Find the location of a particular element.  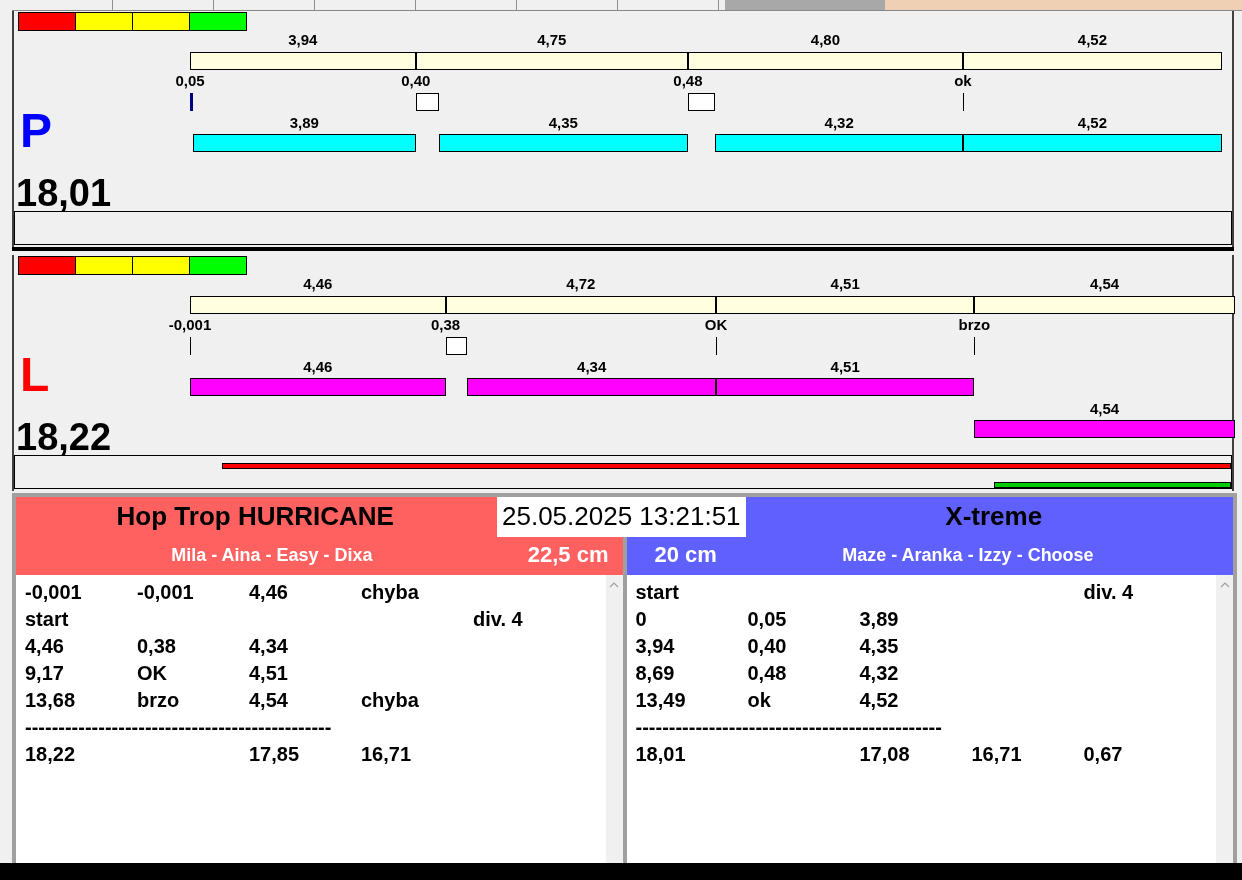

lane-total-time: 18,01 is located at coordinates (64, 193).